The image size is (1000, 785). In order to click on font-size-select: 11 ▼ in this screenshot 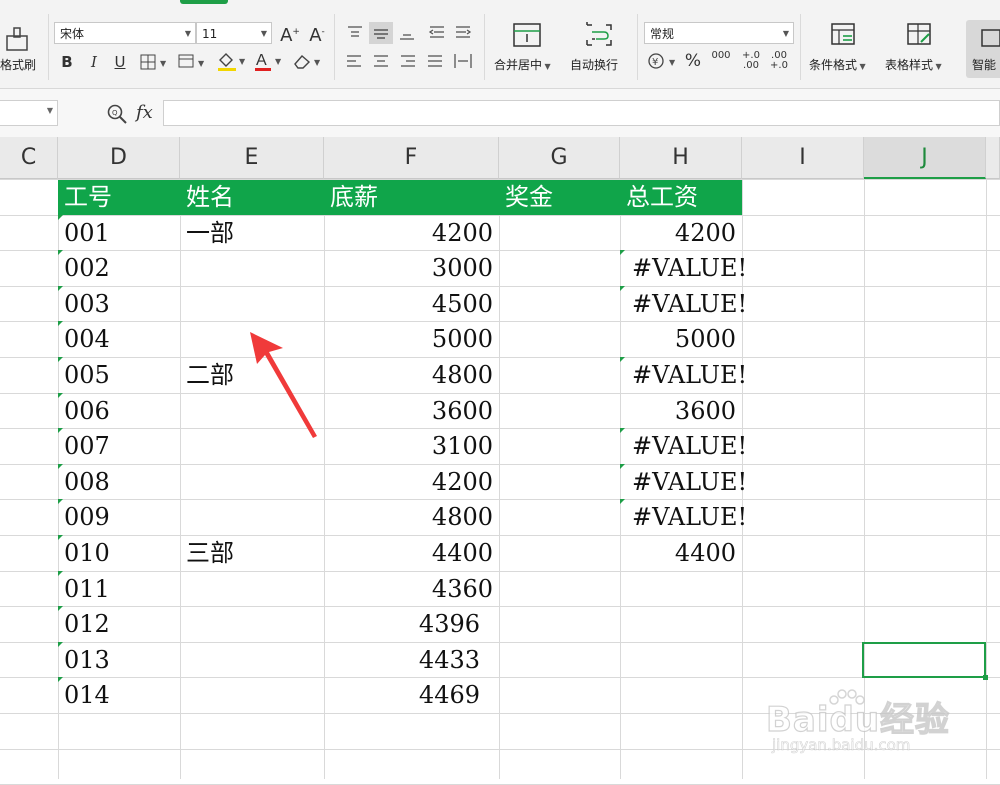, I will do `click(234, 33)`.